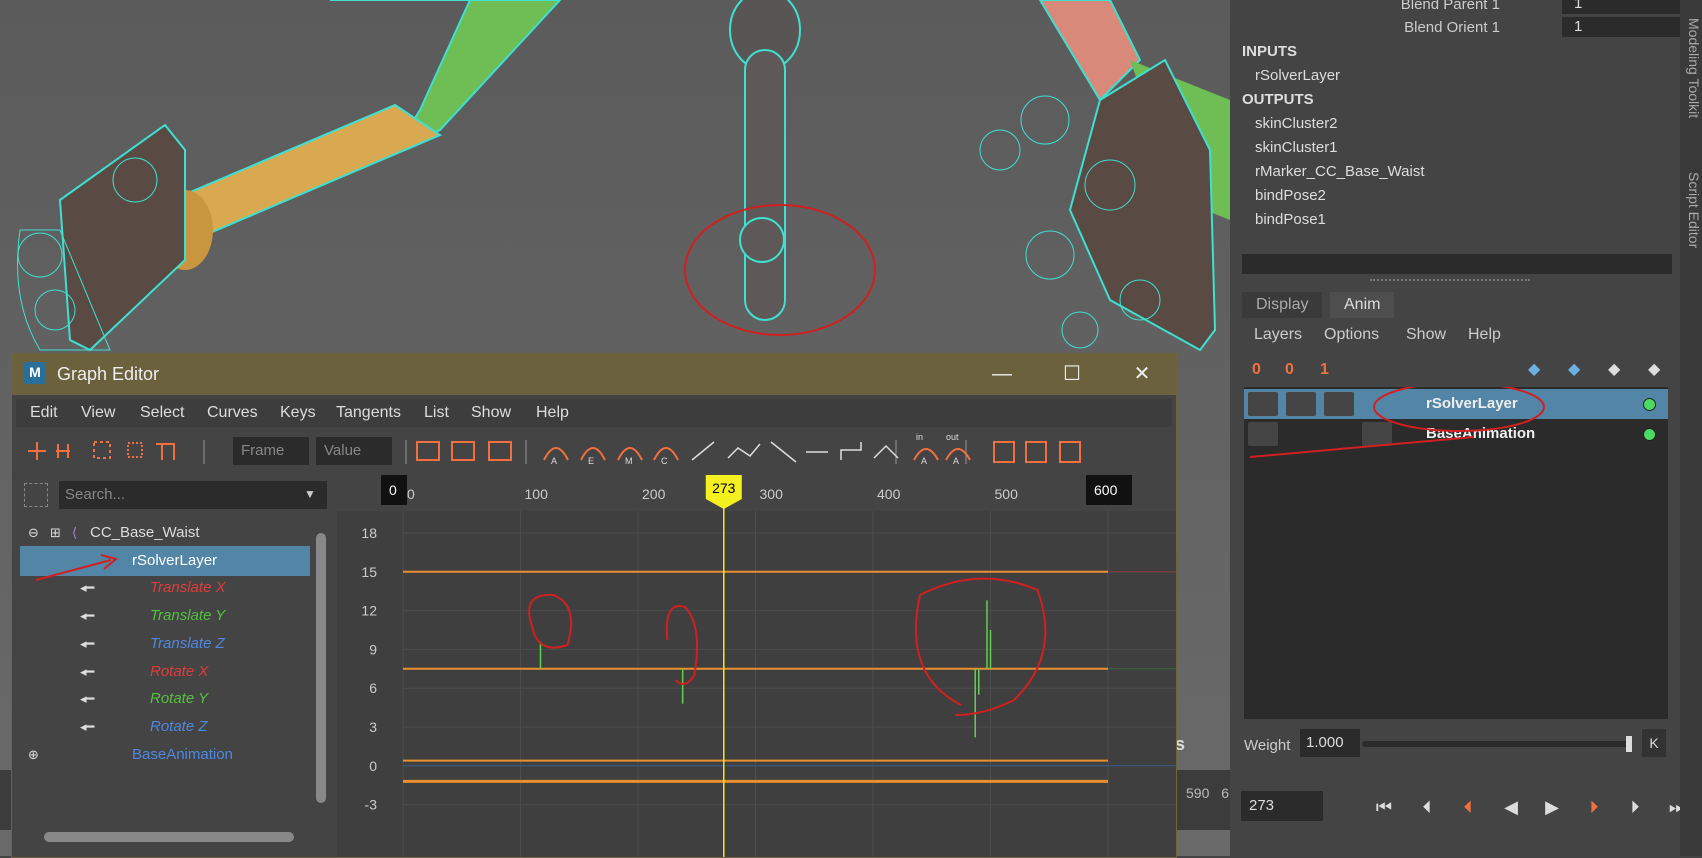 The width and height of the screenshot is (1702, 858). I want to click on frame-field: Frame, so click(271, 451).